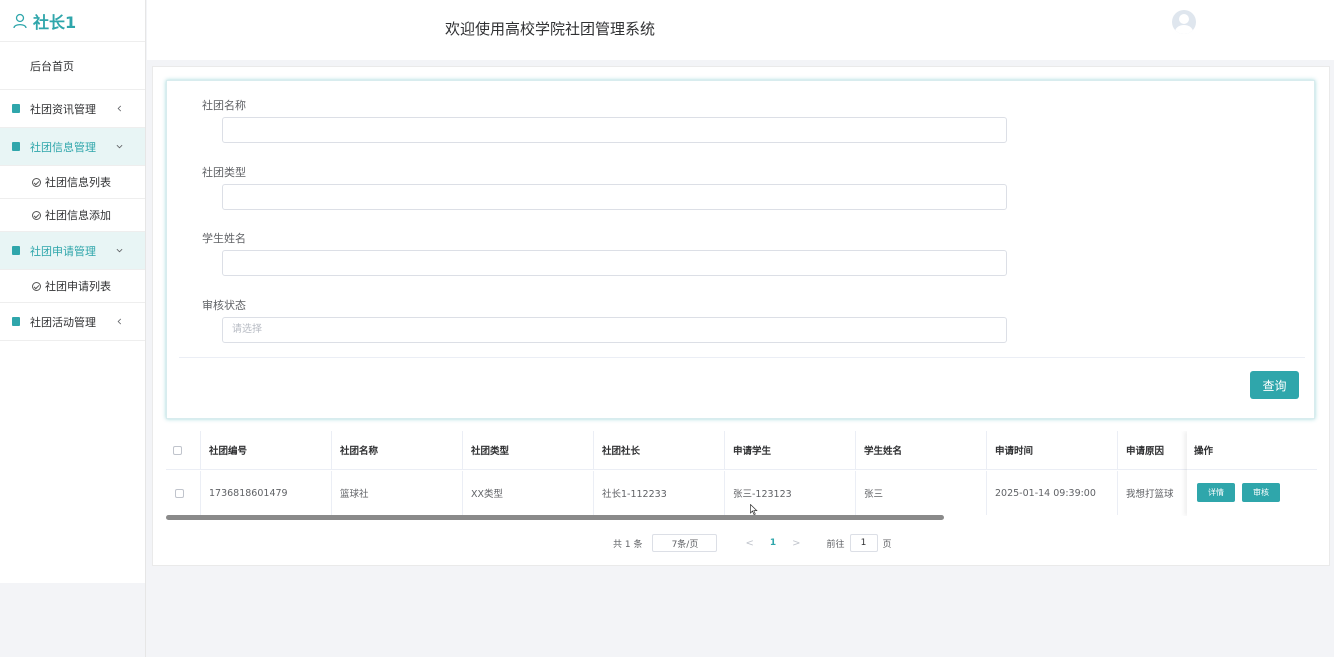 This screenshot has height=657, width=1334. Describe the element at coordinates (863, 543) in the screenshot. I see `goto-page-input: 1` at that location.